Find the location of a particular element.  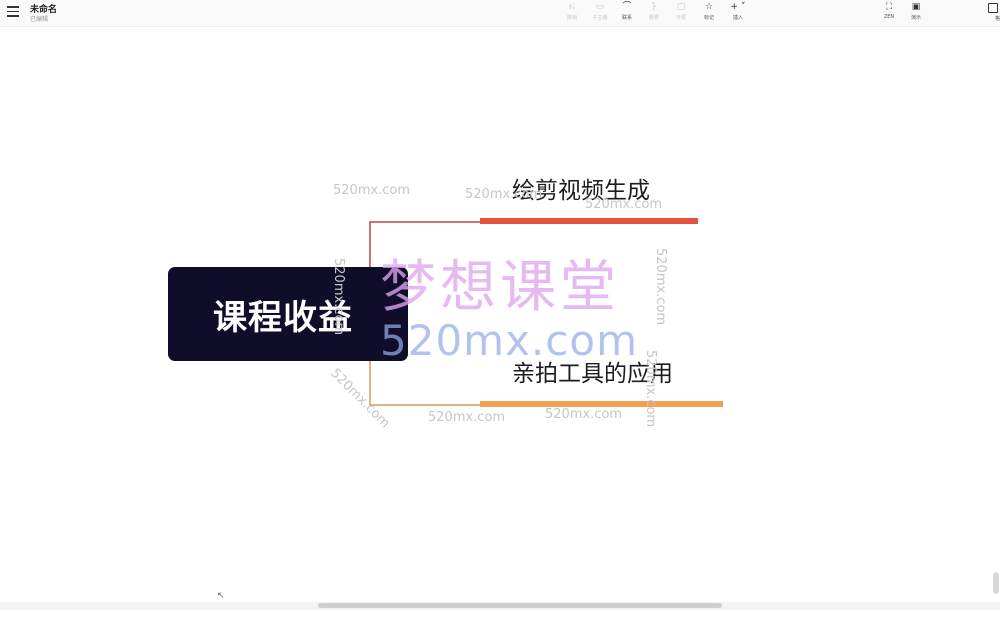

save-status: 已编辑 is located at coordinates (39, 19).